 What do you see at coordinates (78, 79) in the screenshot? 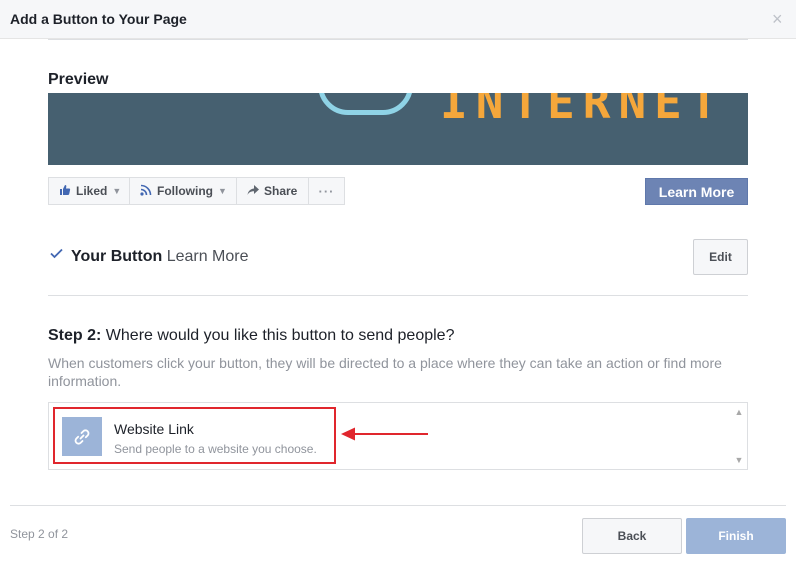
I see `preview-label: Preview` at bounding box center [78, 79].